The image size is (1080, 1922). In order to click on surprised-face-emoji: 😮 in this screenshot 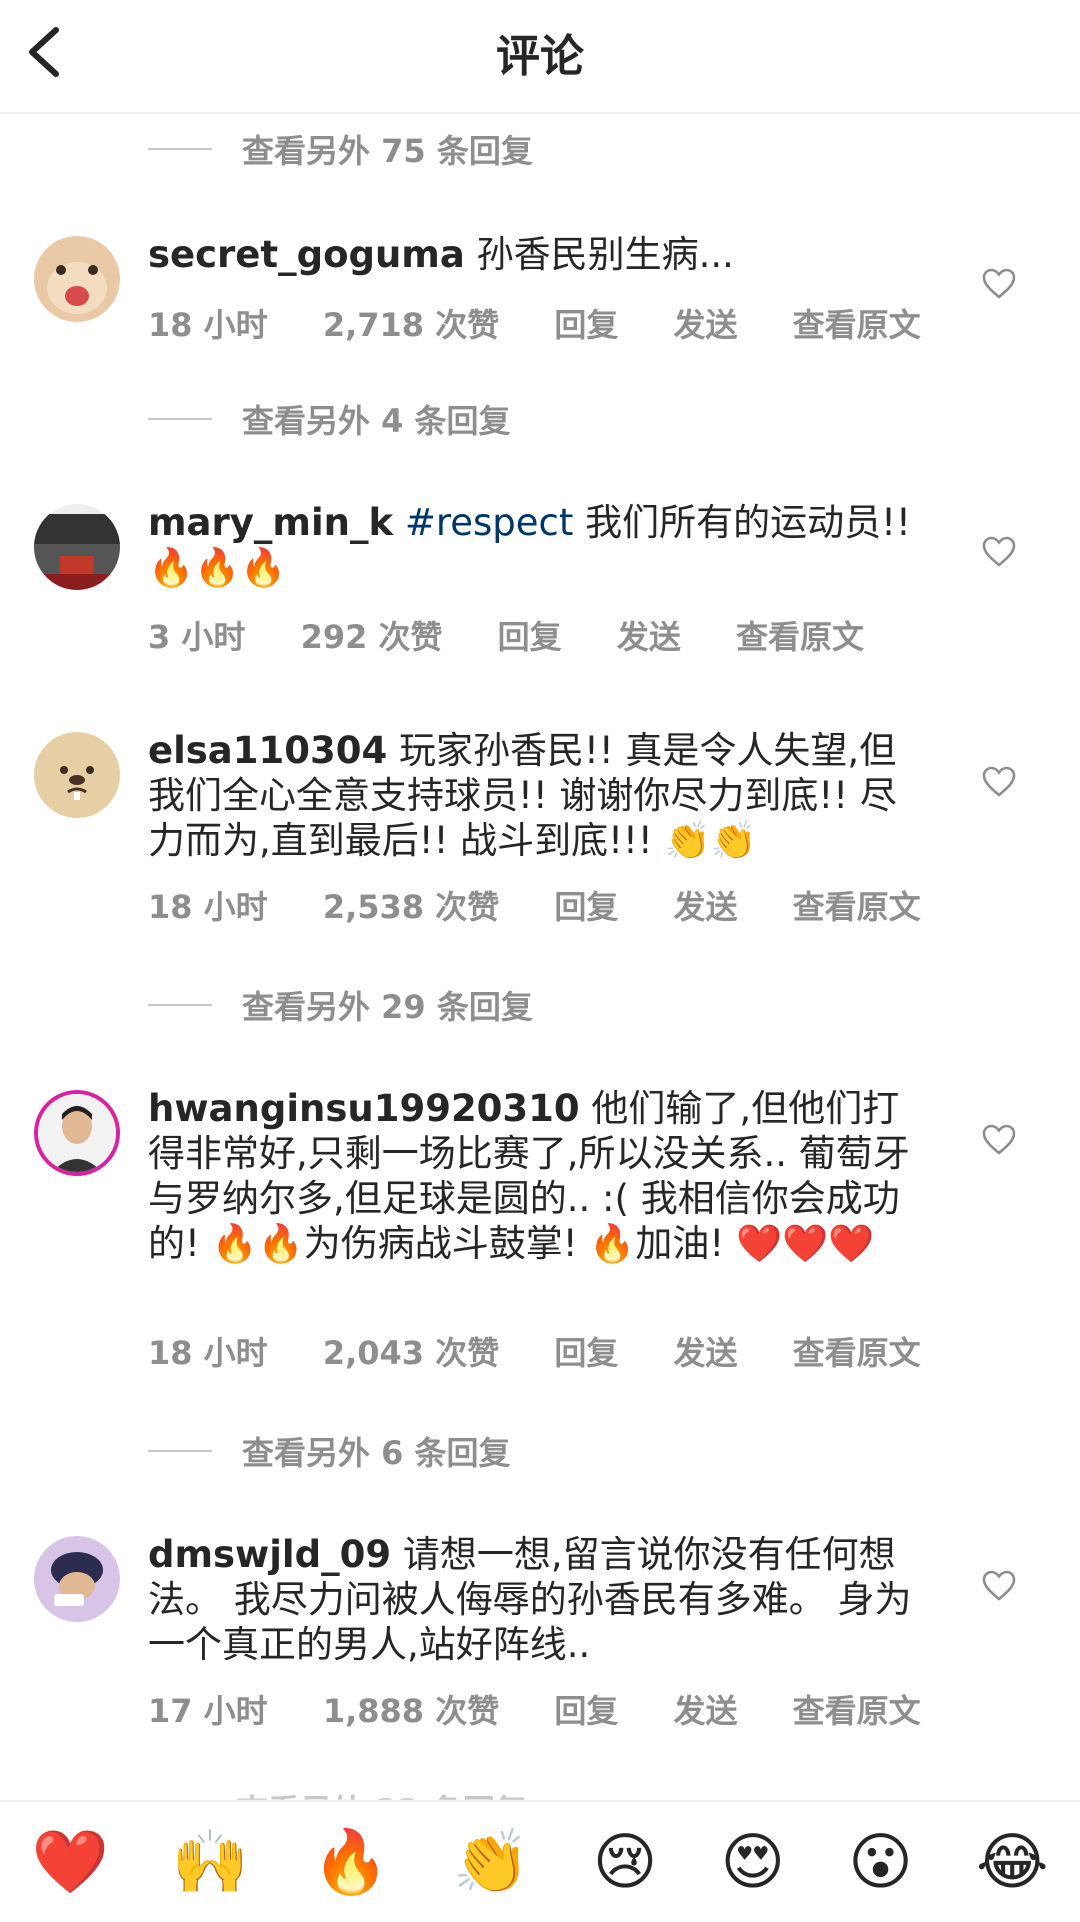, I will do `click(880, 1862)`.